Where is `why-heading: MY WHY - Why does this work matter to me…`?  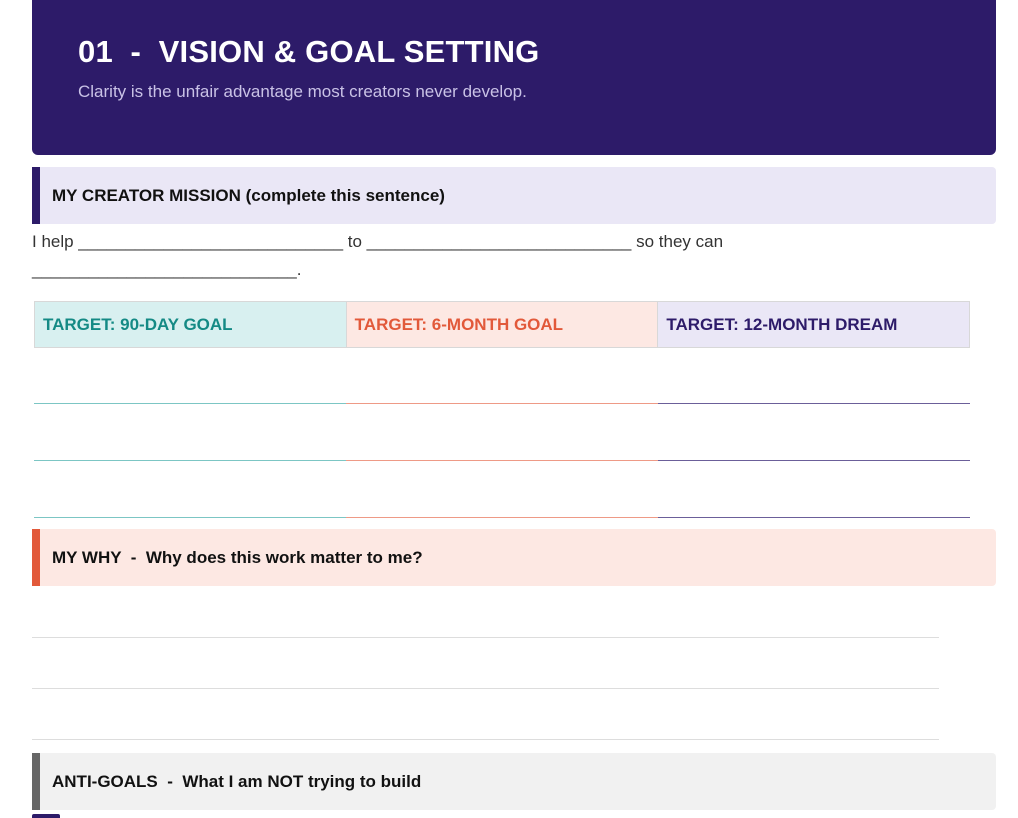 why-heading: MY WHY - Why does this work matter to me… is located at coordinates (514, 557).